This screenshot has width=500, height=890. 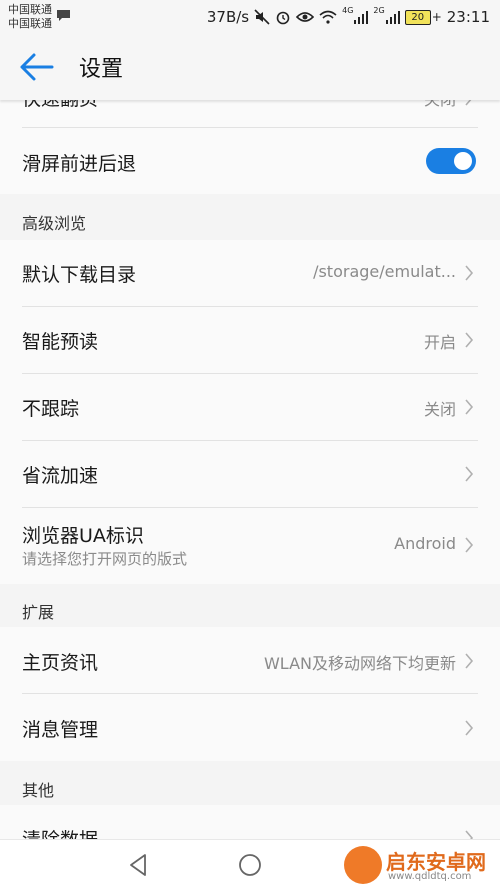 I want to click on message-icon, so click(x=63, y=15).